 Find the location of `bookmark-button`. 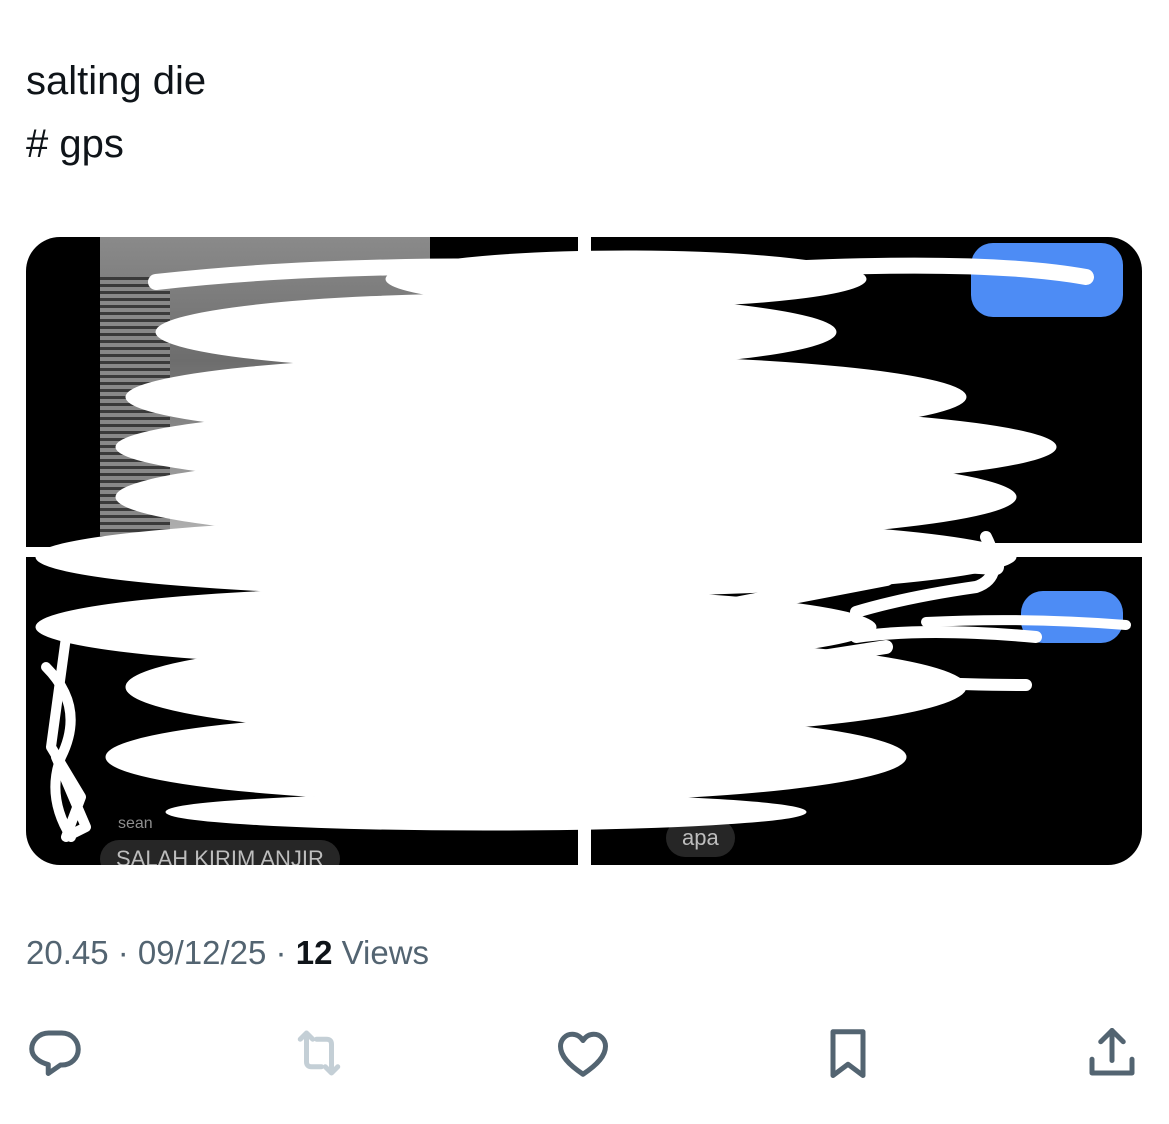

bookmark-button is located at coordinates (848, 1053).